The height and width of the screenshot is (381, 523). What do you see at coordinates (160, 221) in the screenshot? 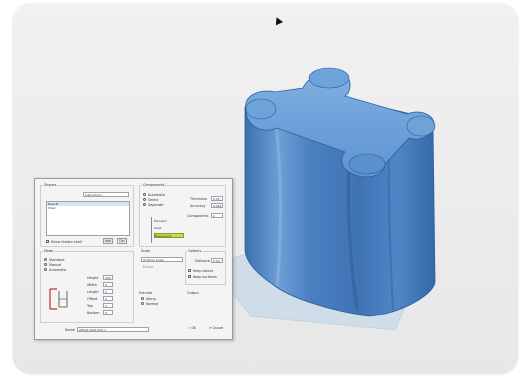
I see `tree-item: Element` at bounding box center [160, 221].